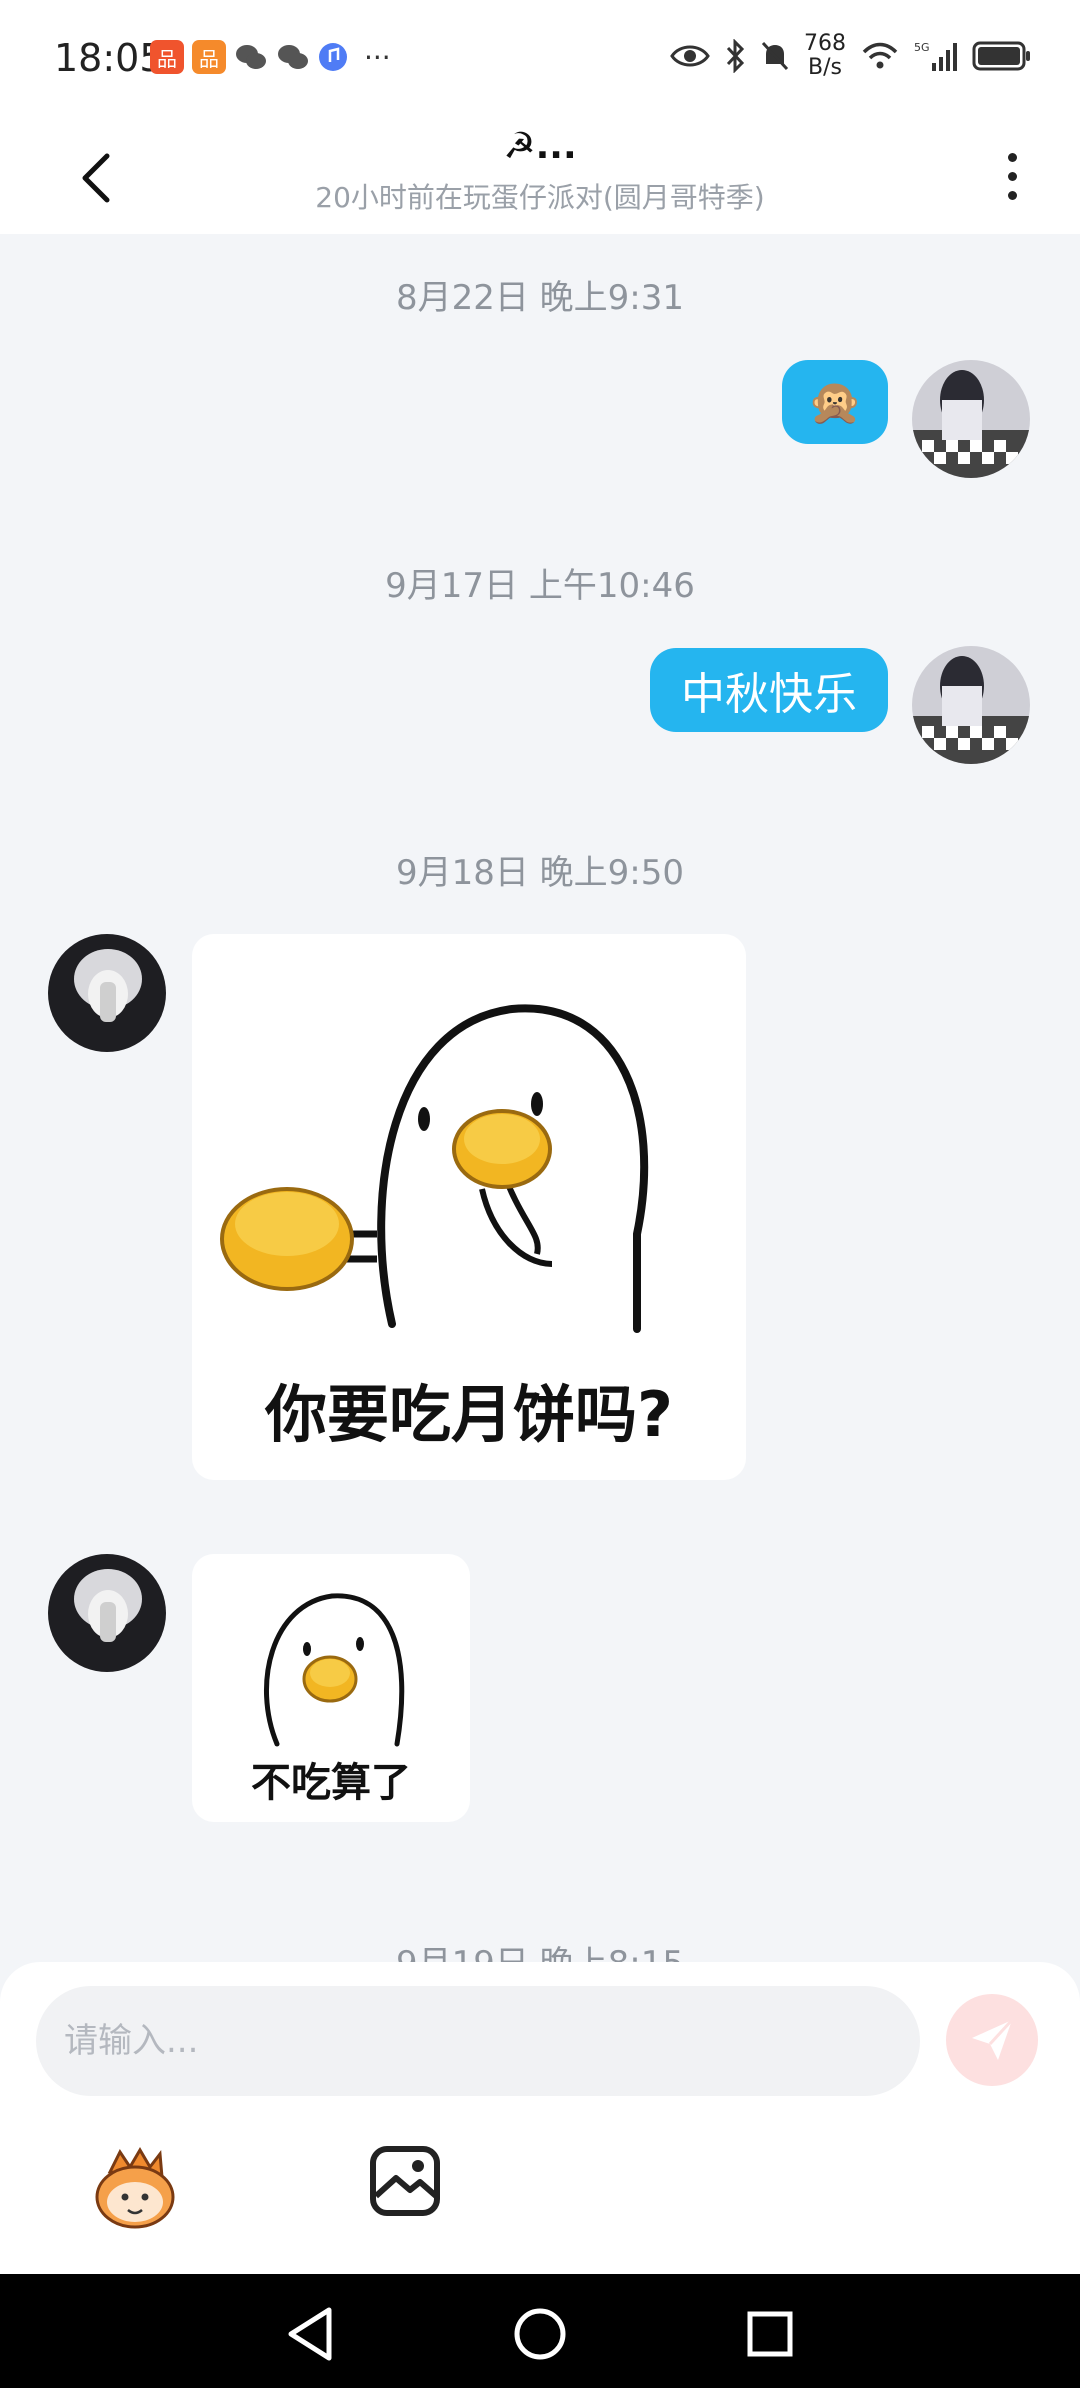  Describe the element at coordinates (540, 873) in the screenshot. I see `message-timestamp: 9月18日 晚上9:50` at that location.